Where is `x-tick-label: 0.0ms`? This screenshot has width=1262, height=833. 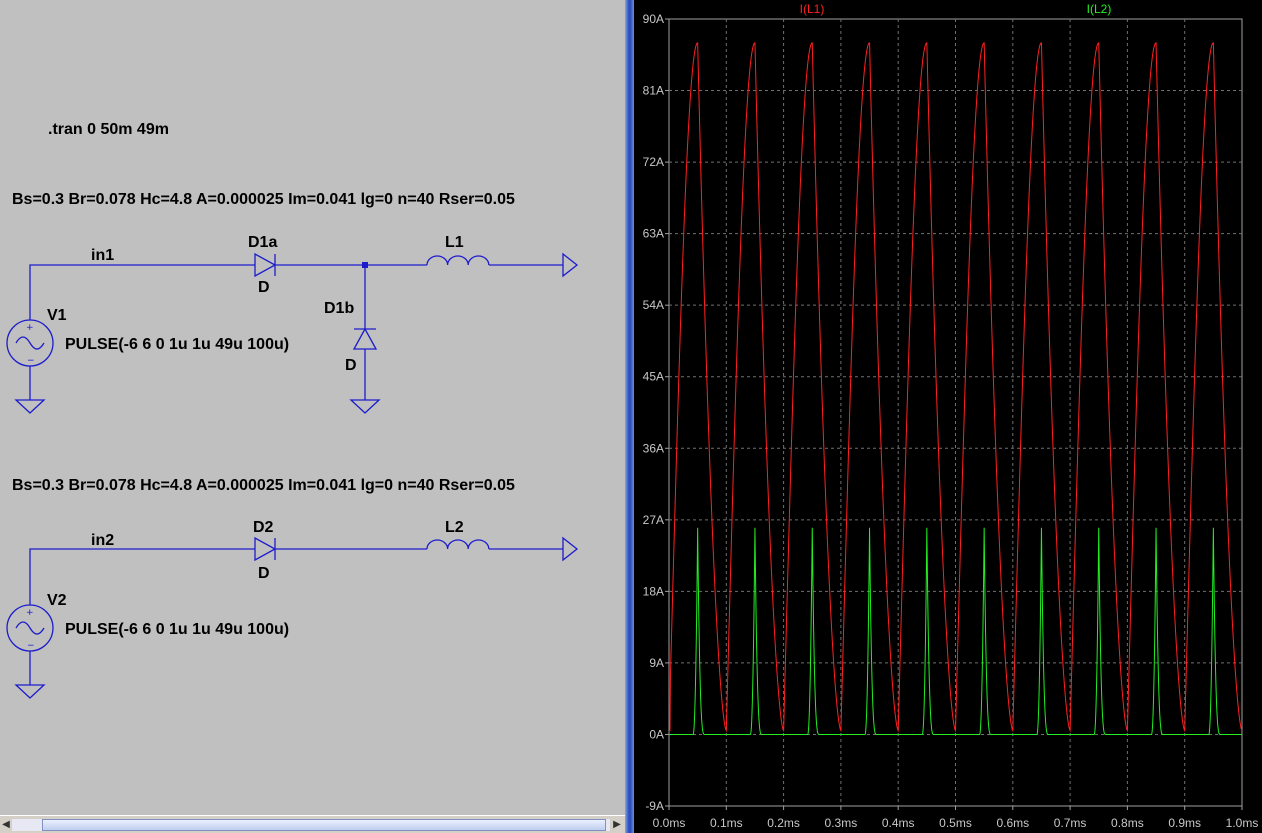 x-tick-label: 0.0ms is located at coordinates (669, 823).